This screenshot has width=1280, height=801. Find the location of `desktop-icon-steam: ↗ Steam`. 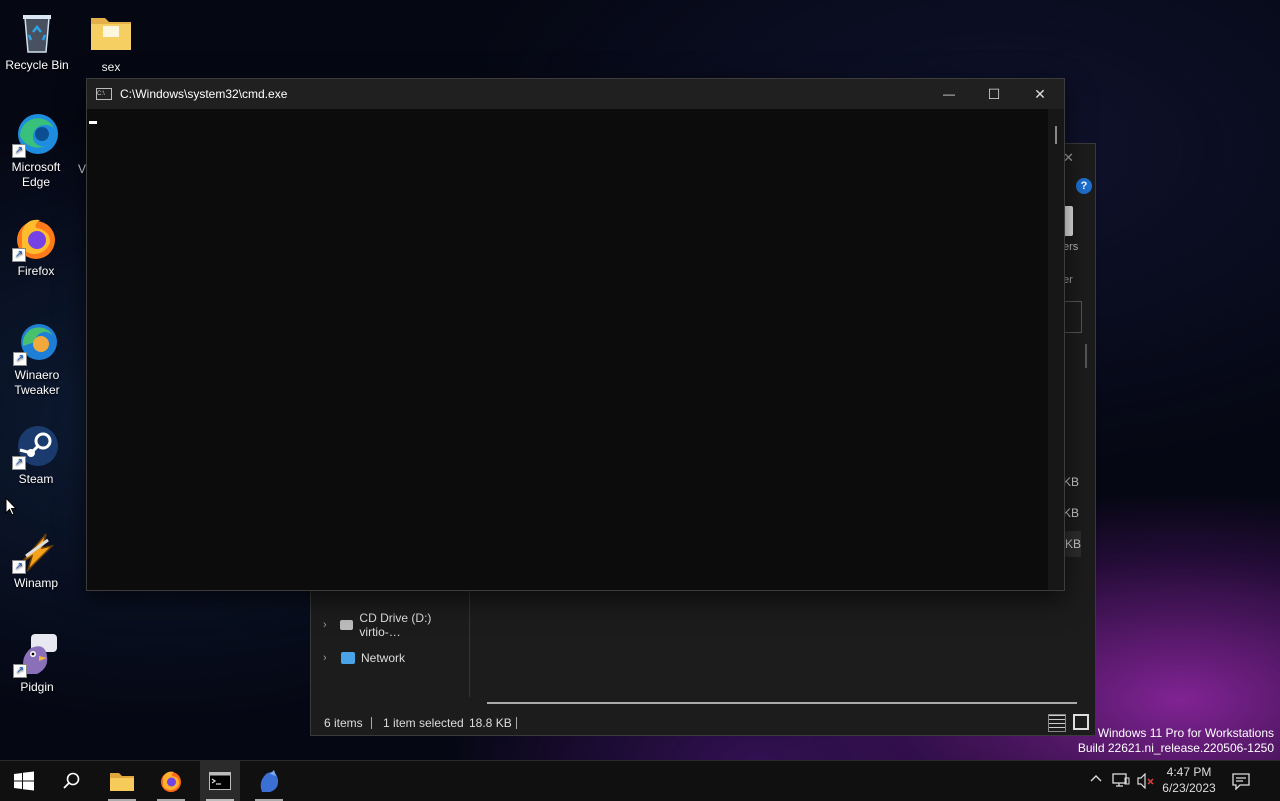

desktop-icon-steam: ↗ Steam is located at coordinates (36, 454).